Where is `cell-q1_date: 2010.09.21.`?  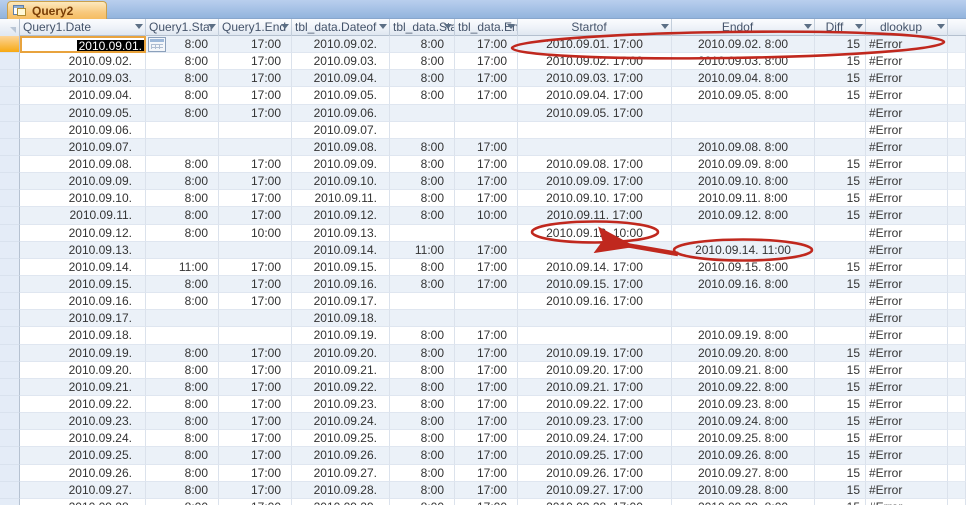
cell-q1_date: 2010.09.21. is located at coordinates (83, 387).